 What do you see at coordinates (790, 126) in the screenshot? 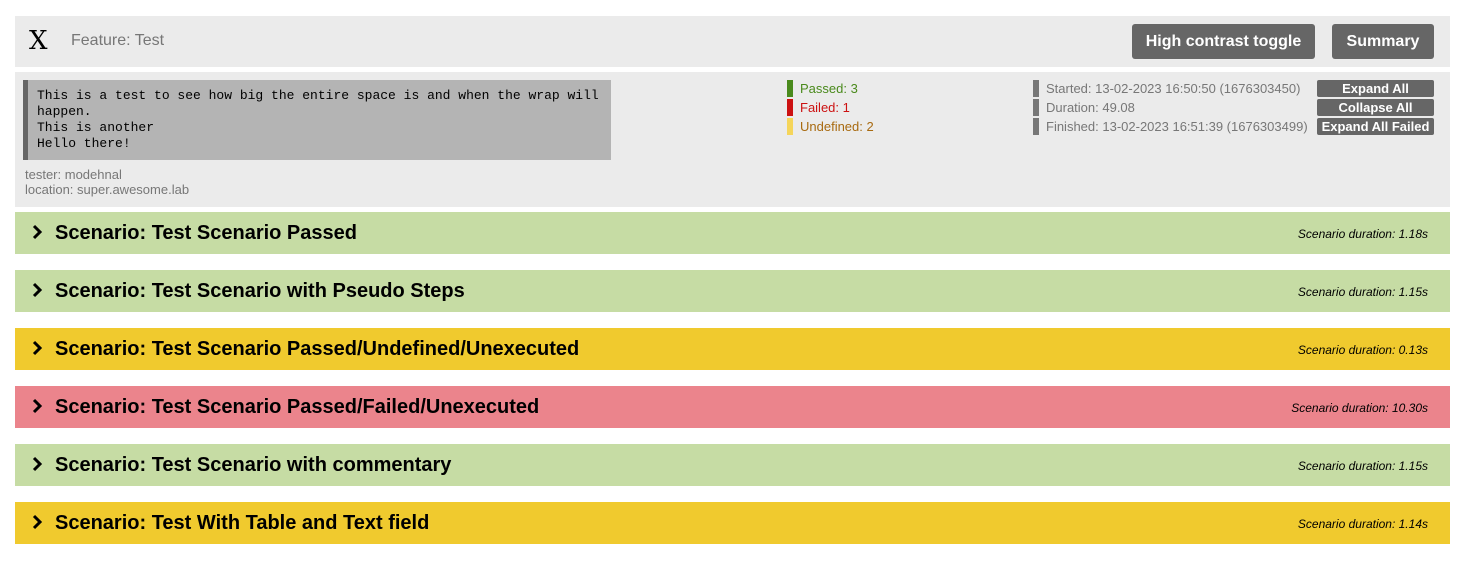
I see `undefined-marker` at bounding box center [790, 126].